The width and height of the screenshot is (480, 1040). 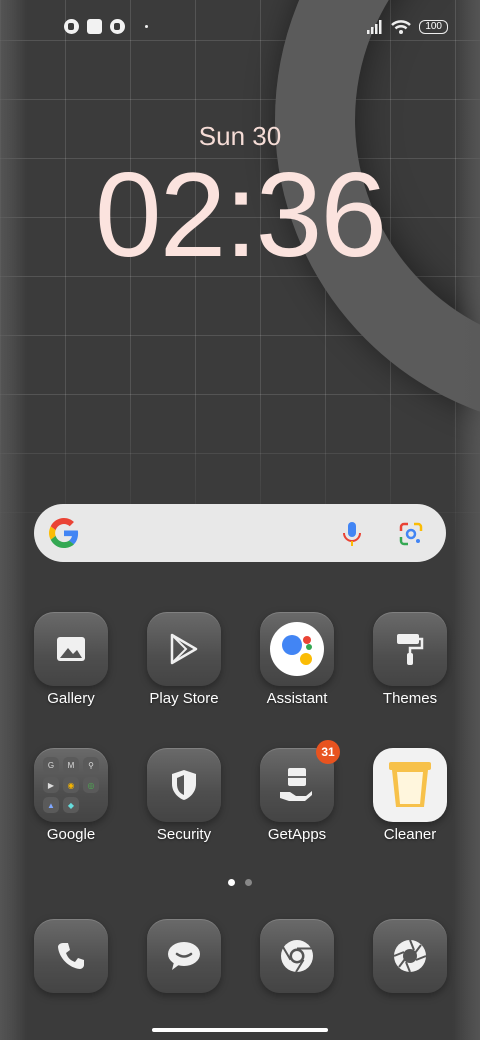 I want to click on folder-tile: G M ⚲ ▶ ◉ ◎ ▲ ◆, so click(x=71, y=785).